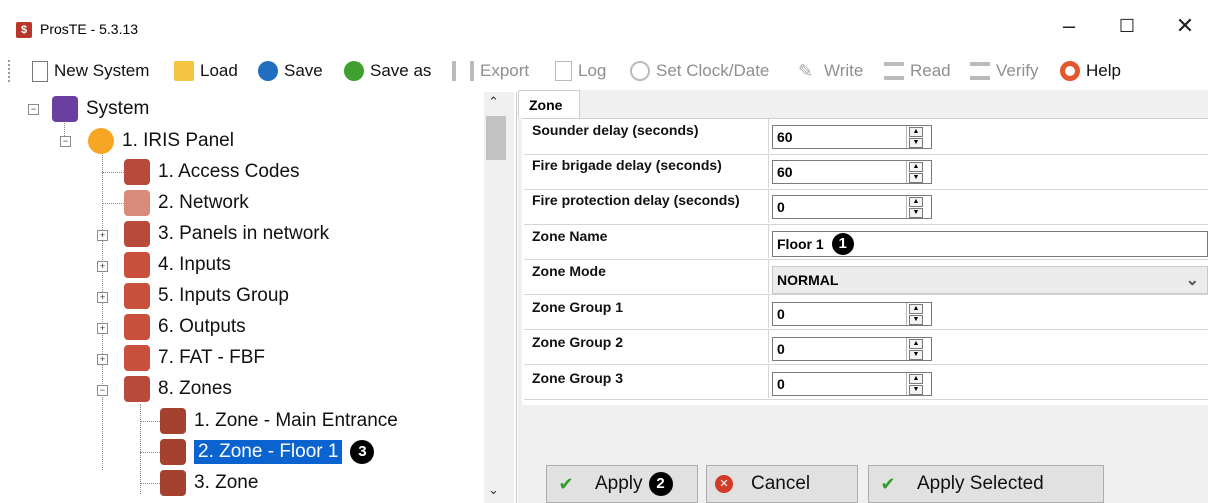  Describe the element at coordinates (990, 244) in the screenshot. I see `zone-name-field: Floor 1 1` at that location.